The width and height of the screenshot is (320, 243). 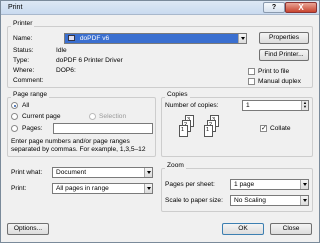 What do you see at coordinates (274, 71) in the screenshot?
I see `print-to-file-label: Print to file` at bounding box center [274, 71].